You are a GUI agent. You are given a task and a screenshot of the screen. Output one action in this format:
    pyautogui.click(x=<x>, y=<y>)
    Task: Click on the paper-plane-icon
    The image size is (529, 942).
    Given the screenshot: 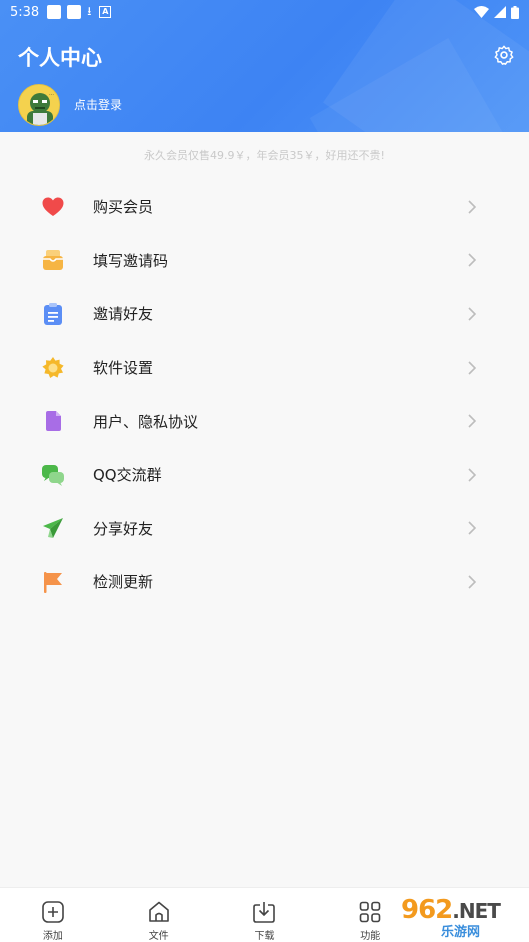 What is the action you would take?
    pyautogui.click(x=53, y=528)
    